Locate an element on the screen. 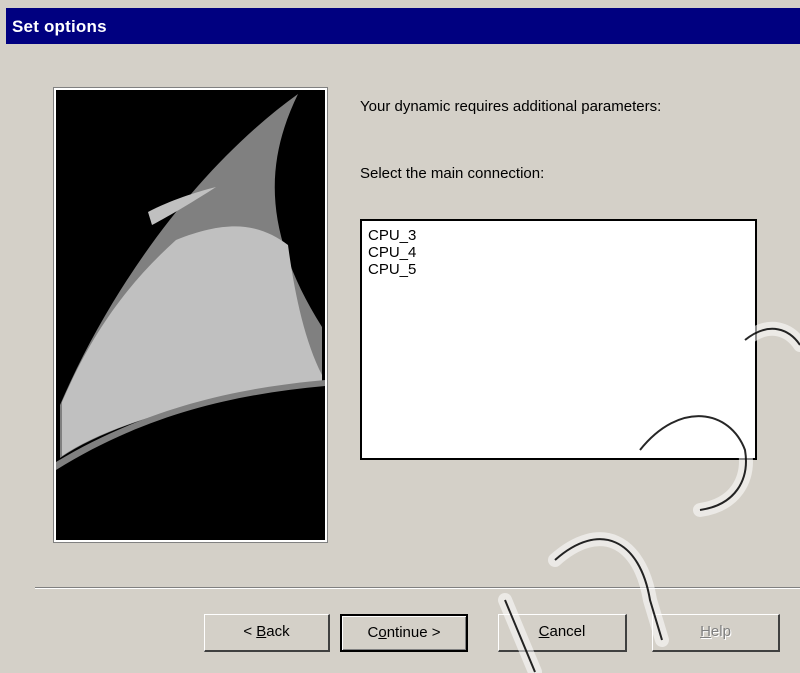 The height and width of the screenshot is (673, 800). back-button: < Back is located at coordinates (267, 633).